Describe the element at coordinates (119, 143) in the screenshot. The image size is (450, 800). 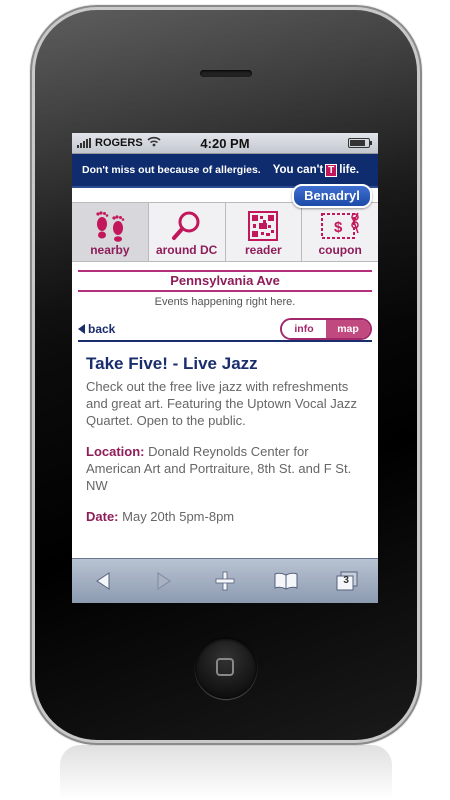
I see `carrier-name: ROGERS` at that location.